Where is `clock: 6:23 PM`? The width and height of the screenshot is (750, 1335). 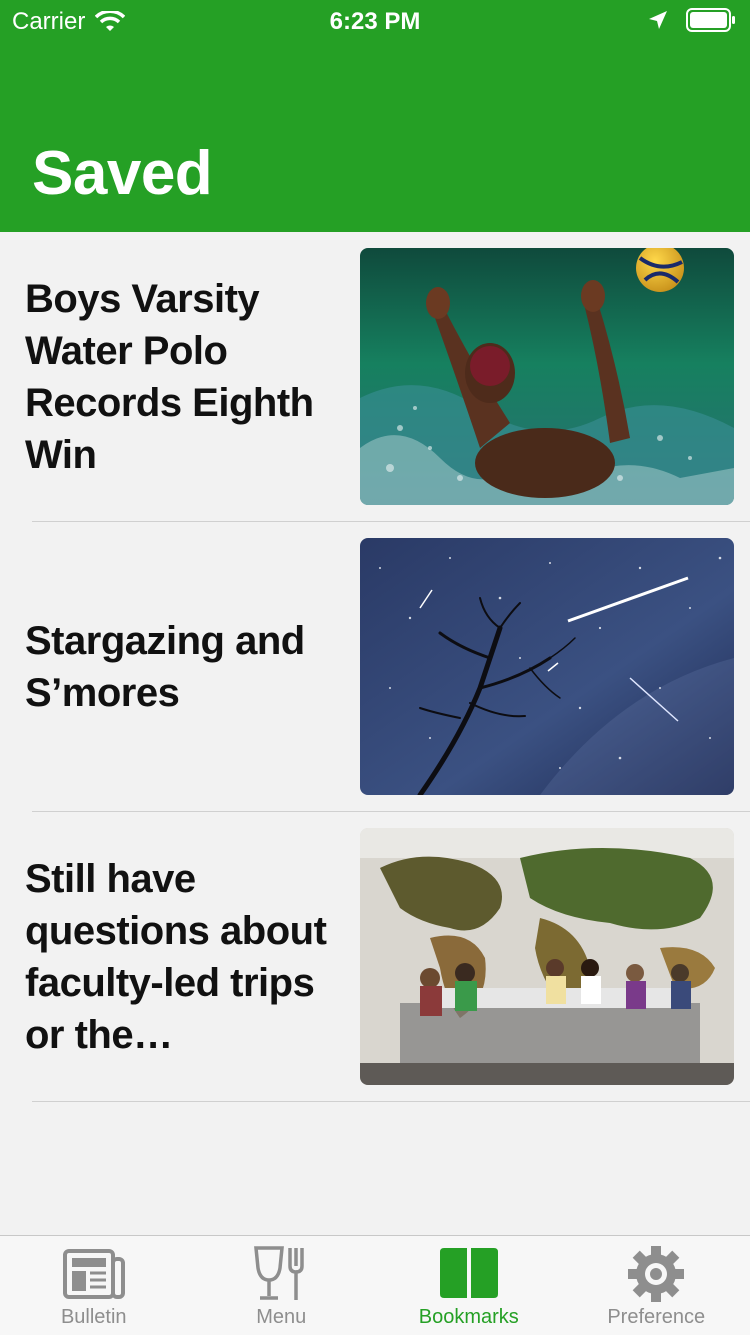 clock: 6:23 PM is located at coordinates (375, 22).